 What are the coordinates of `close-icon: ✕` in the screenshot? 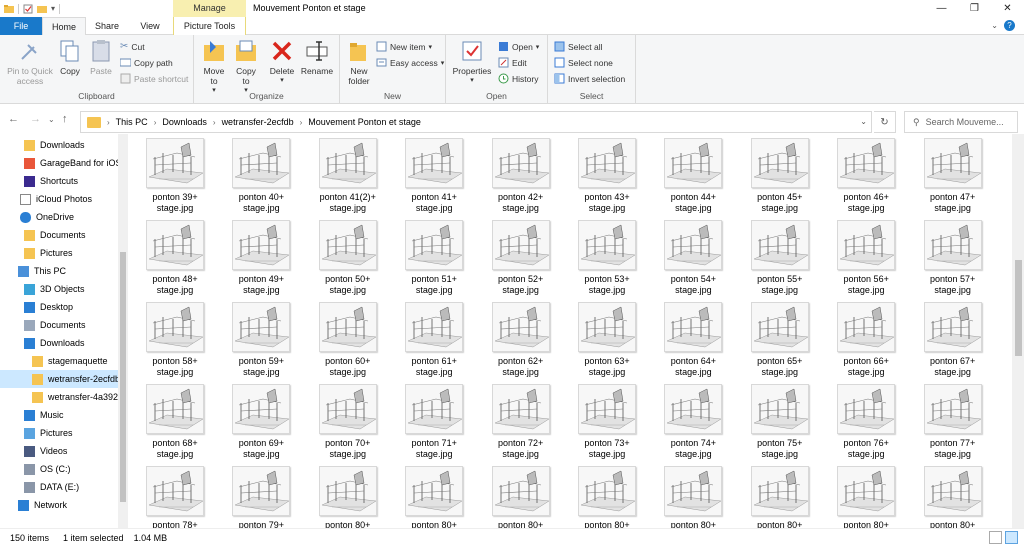 It's located at (1007, 8).